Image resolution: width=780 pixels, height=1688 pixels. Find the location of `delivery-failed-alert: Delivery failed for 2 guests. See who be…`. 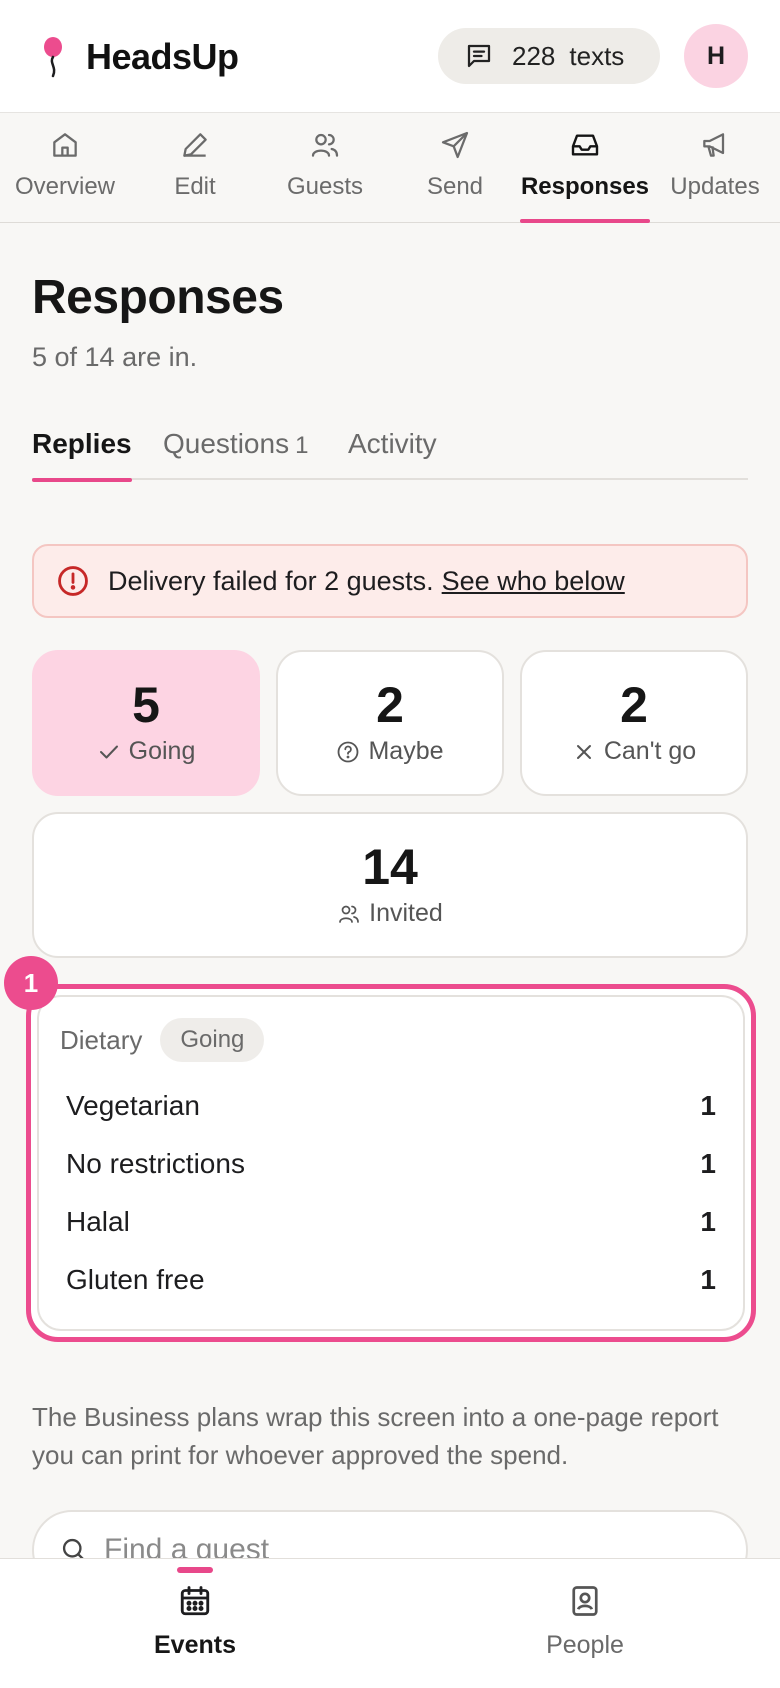

delivery-failed-alert: Delivery failed for 2 guests. See who be… is located at coordinates (390, 581).